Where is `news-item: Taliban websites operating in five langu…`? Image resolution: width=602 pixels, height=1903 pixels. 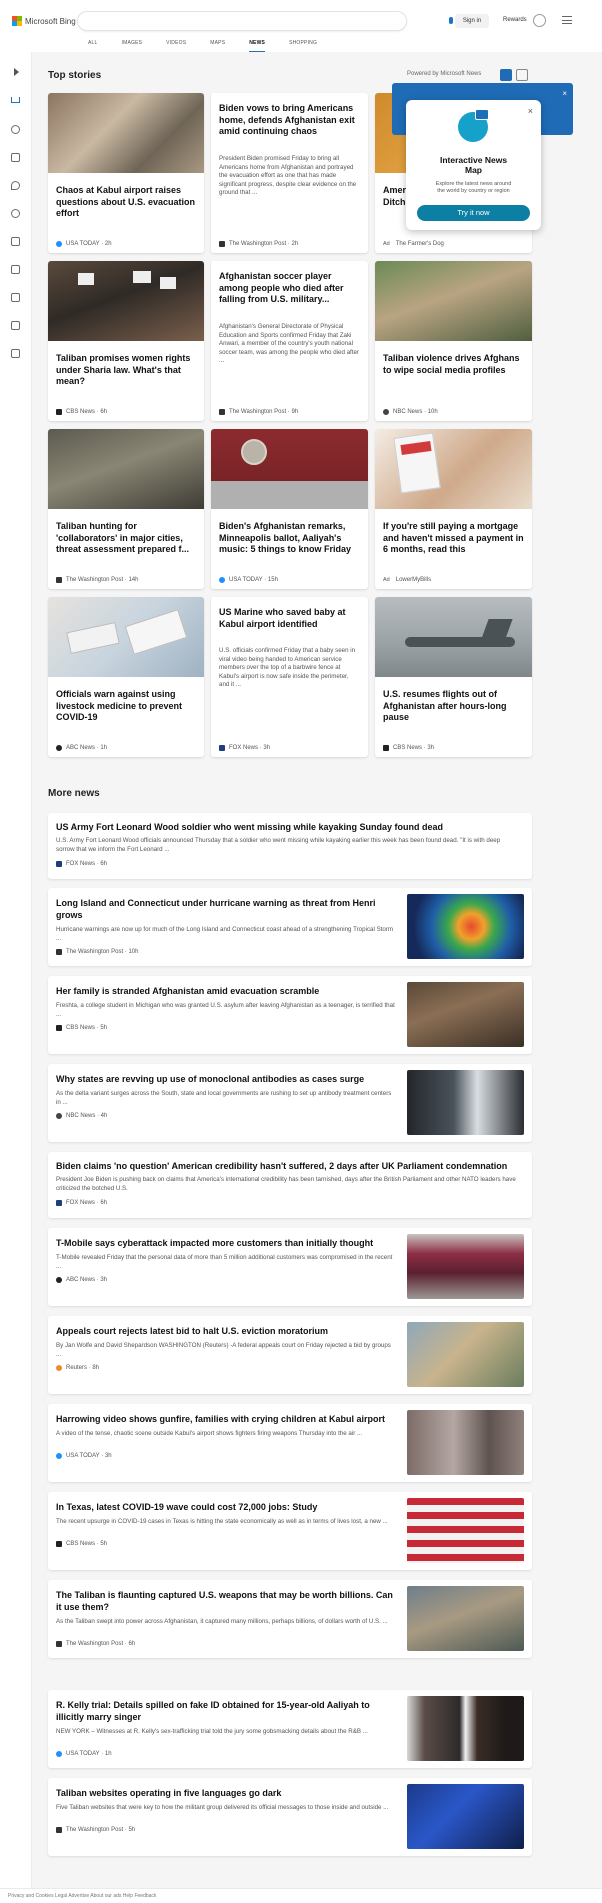 news-item: Taliban websites operating in five langu… is located at coordinates (290, 1817).